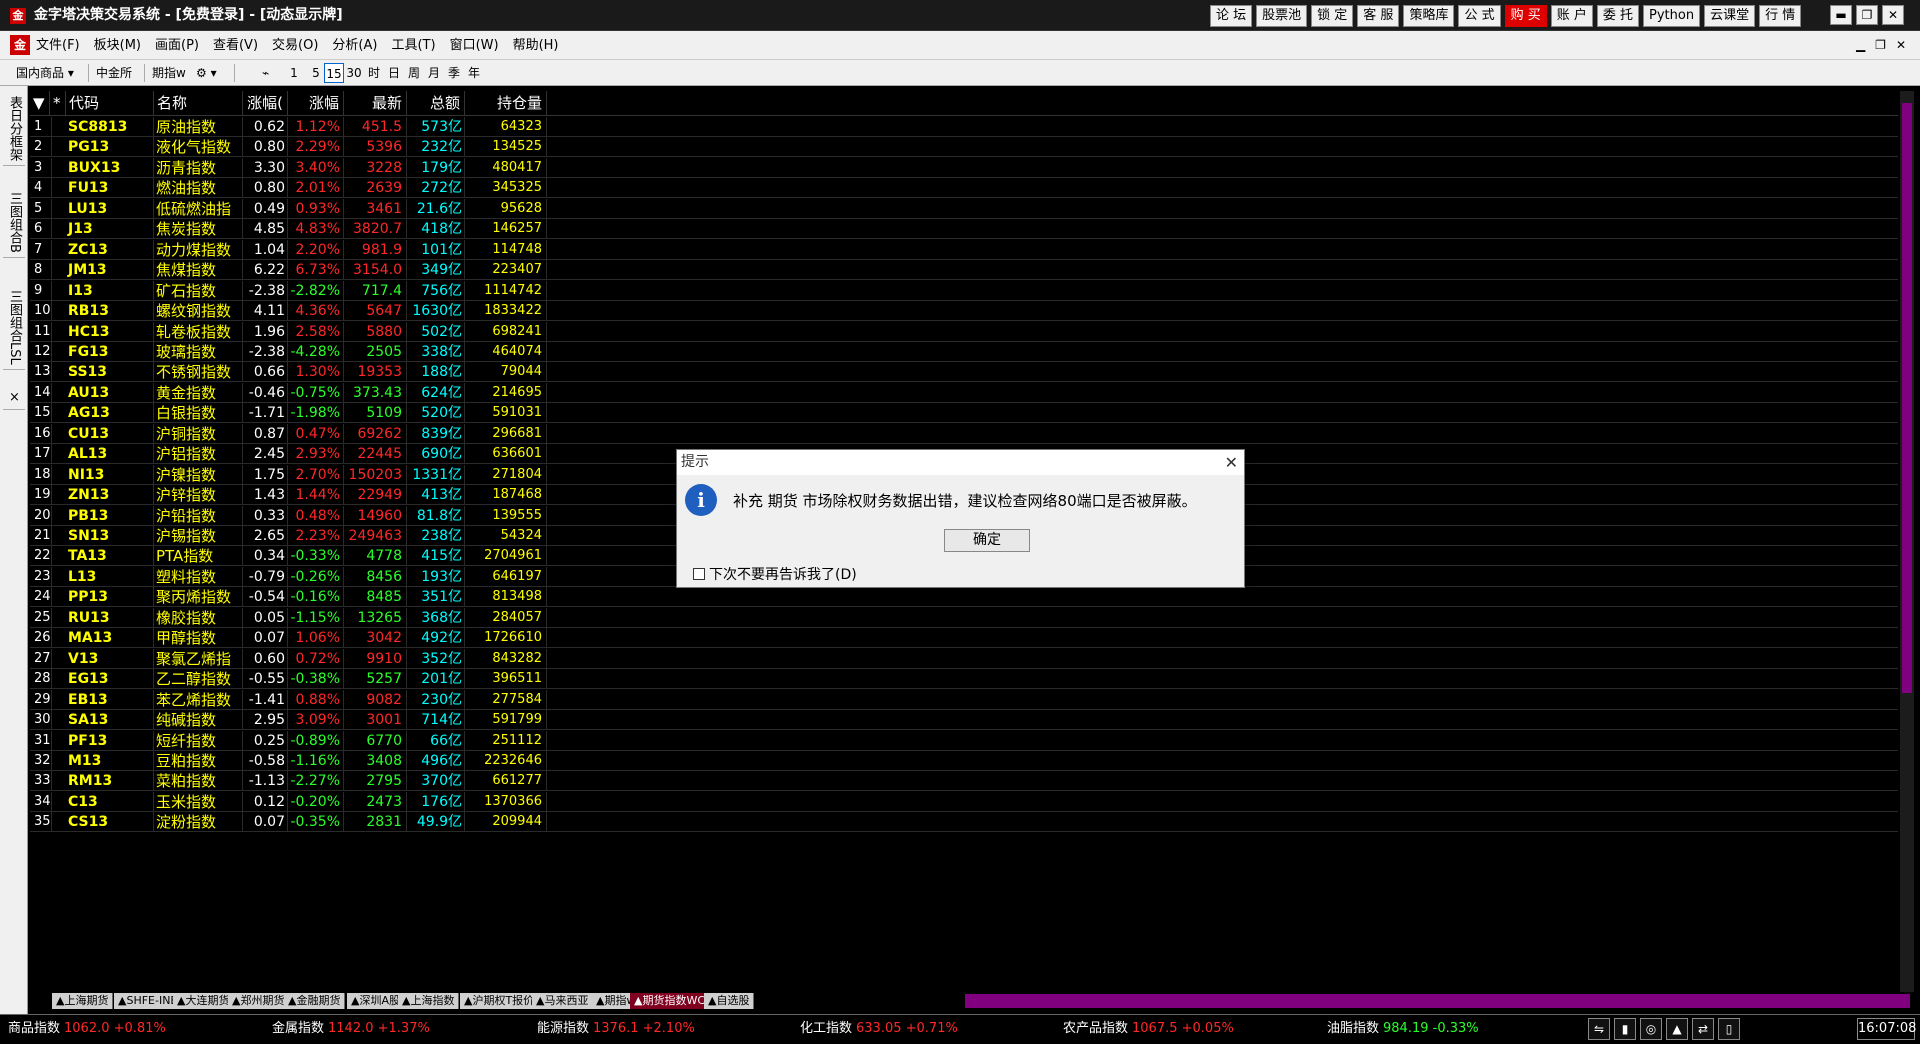 This screenshot has height=1044, width=1920. I want to click on table-row: 4 FU13 燃油指数 0.80 2.01% 2639 272亿 345325, so click(964, 188).